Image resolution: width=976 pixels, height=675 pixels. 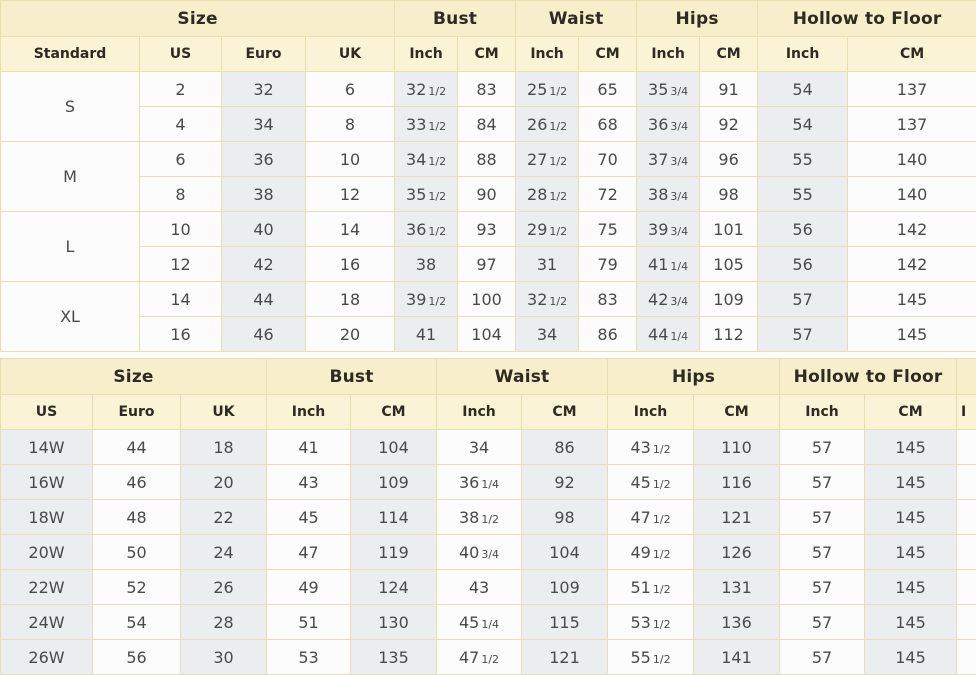 I want to click on table-cell: 6, so click(x=181, y=159).